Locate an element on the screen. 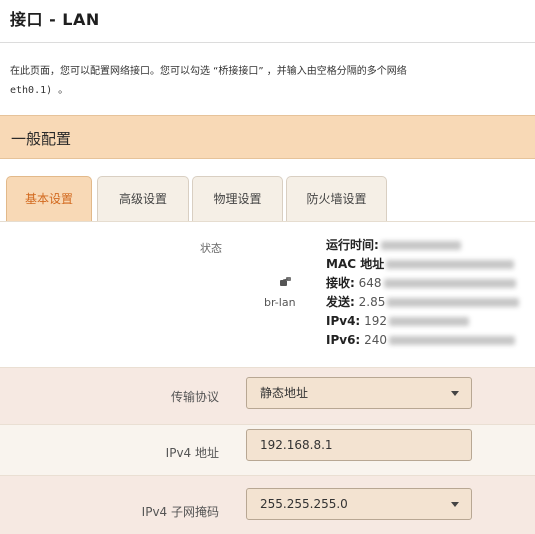 Image resolution: width=535 pixels, height=534 pixels. status-value: 648 is located at coordinates (370, 283).